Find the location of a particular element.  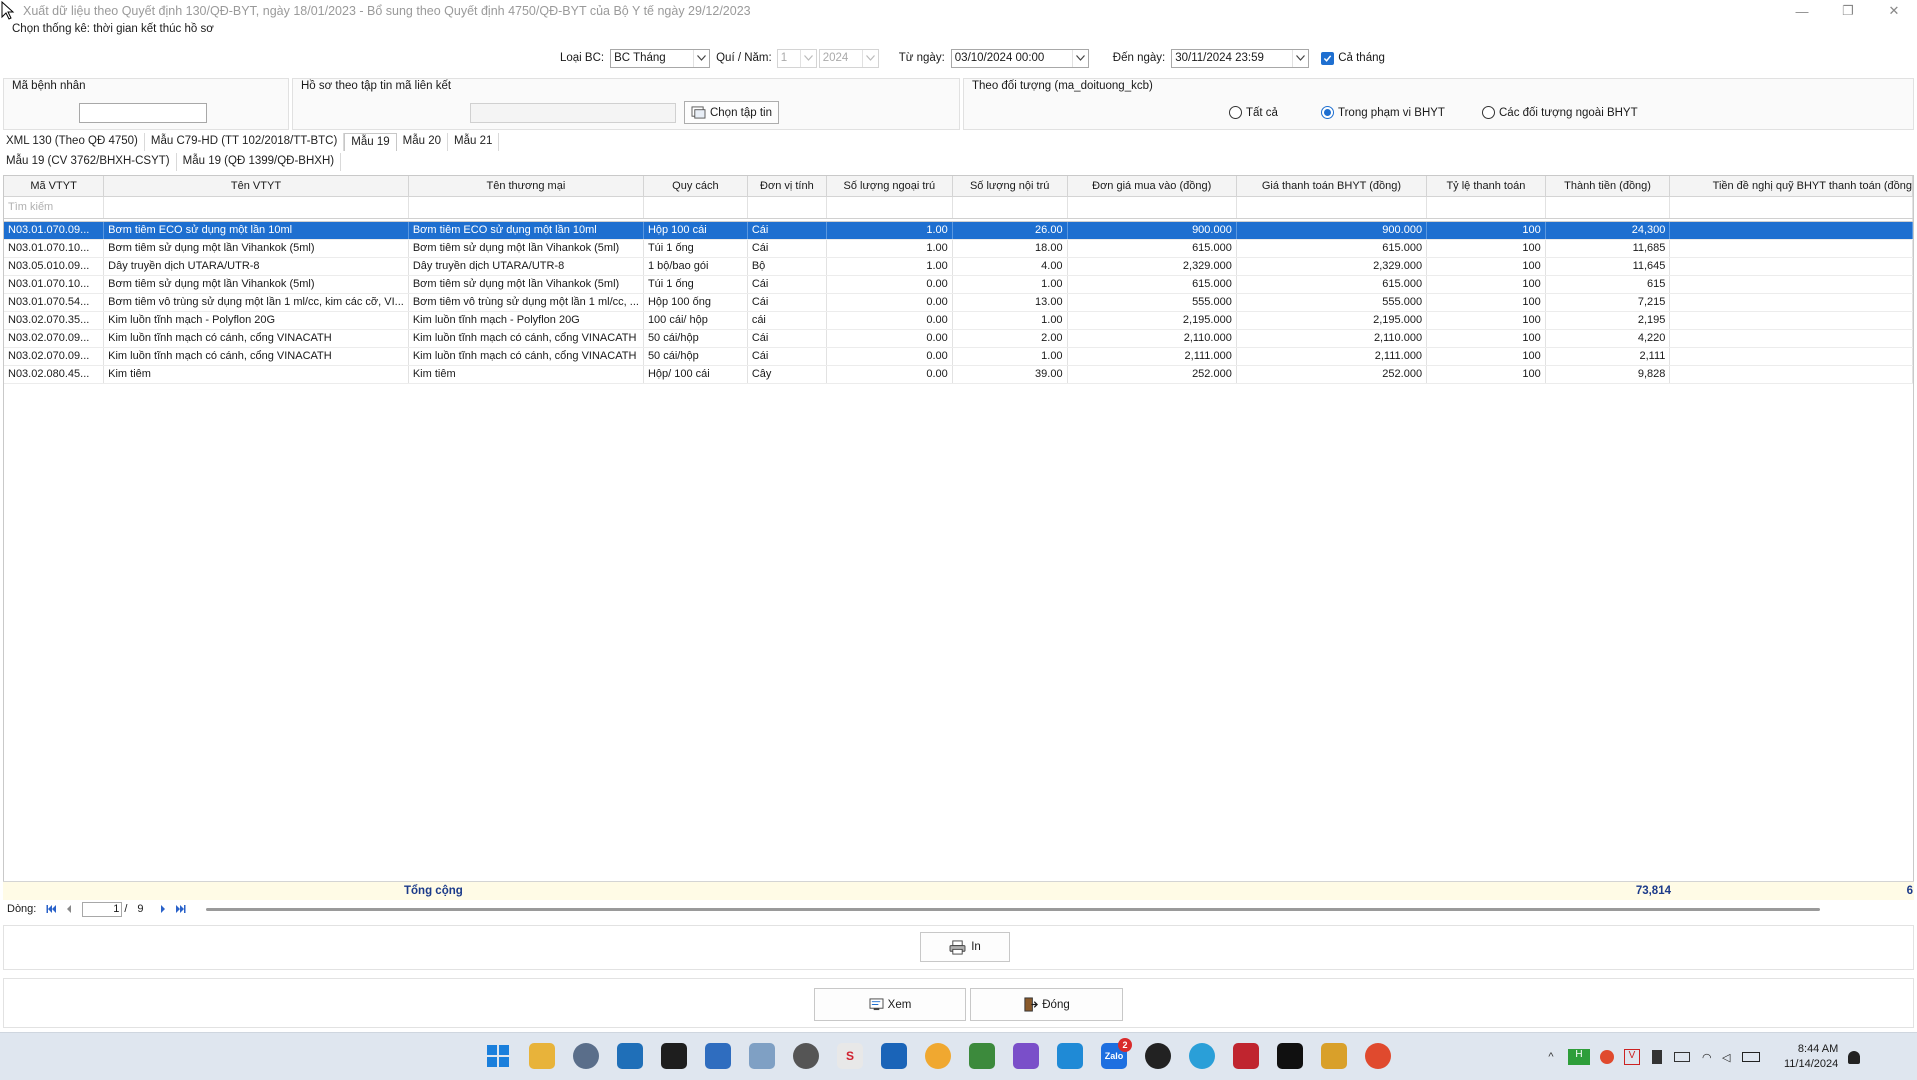

clock-app-icon is located at coordinates (806, 1056).